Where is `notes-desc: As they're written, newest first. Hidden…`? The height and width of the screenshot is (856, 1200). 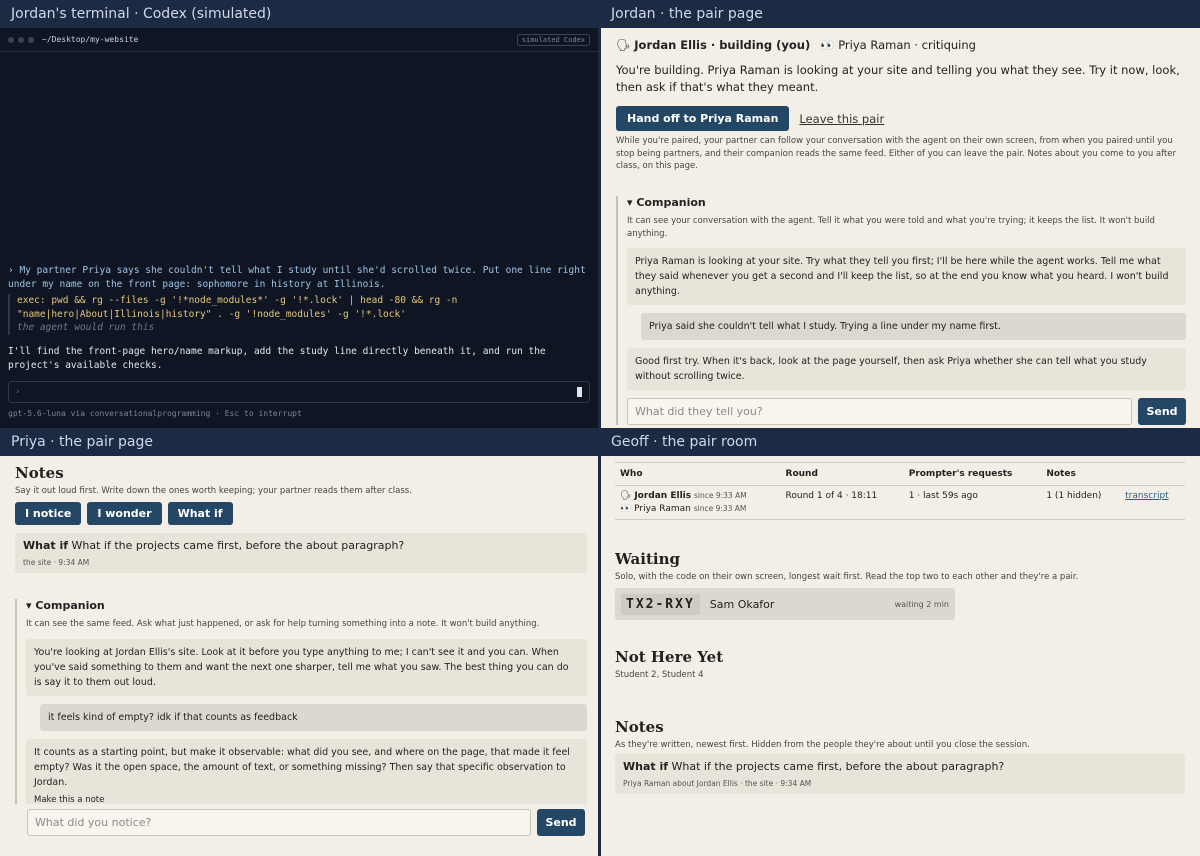
notes-desc: As they're written, newest first. Hidden… is located at coordinates (822, 745).